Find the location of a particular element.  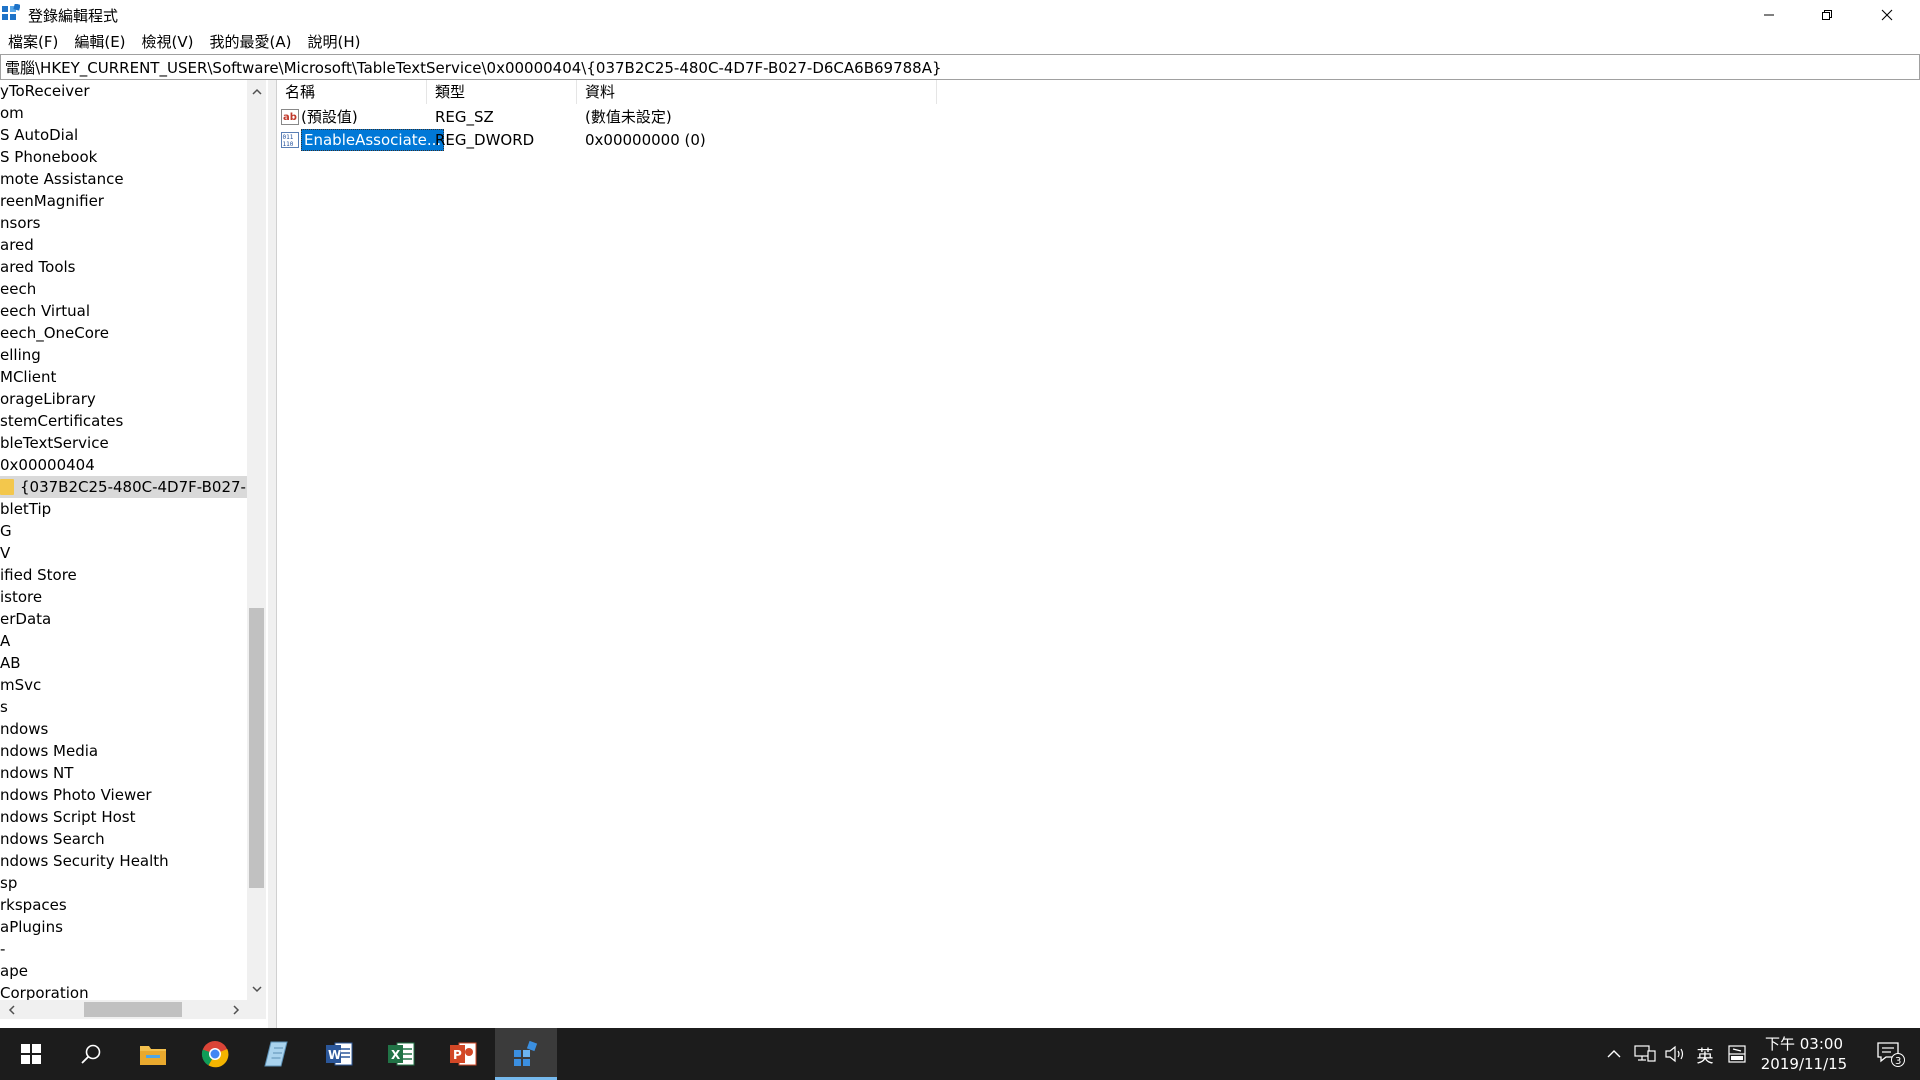

tree-item: - is located at coordinates (123, 949).